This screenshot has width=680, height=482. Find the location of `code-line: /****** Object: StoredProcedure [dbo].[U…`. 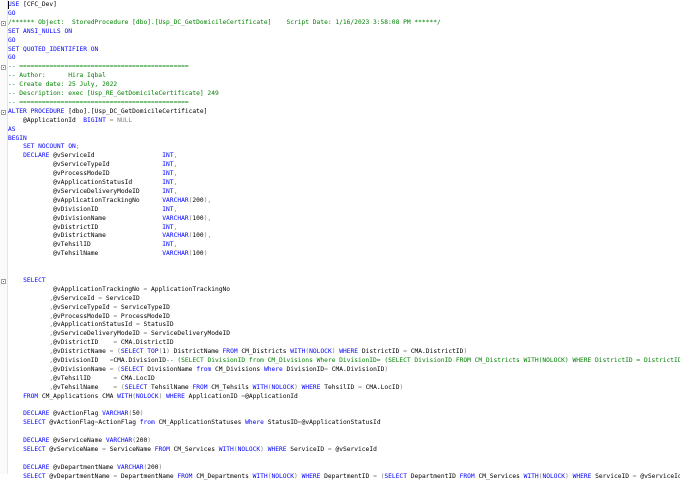

code-line: /****** Object: StoredProcedure [dbo].[U… is located at coordinates (224, 23).